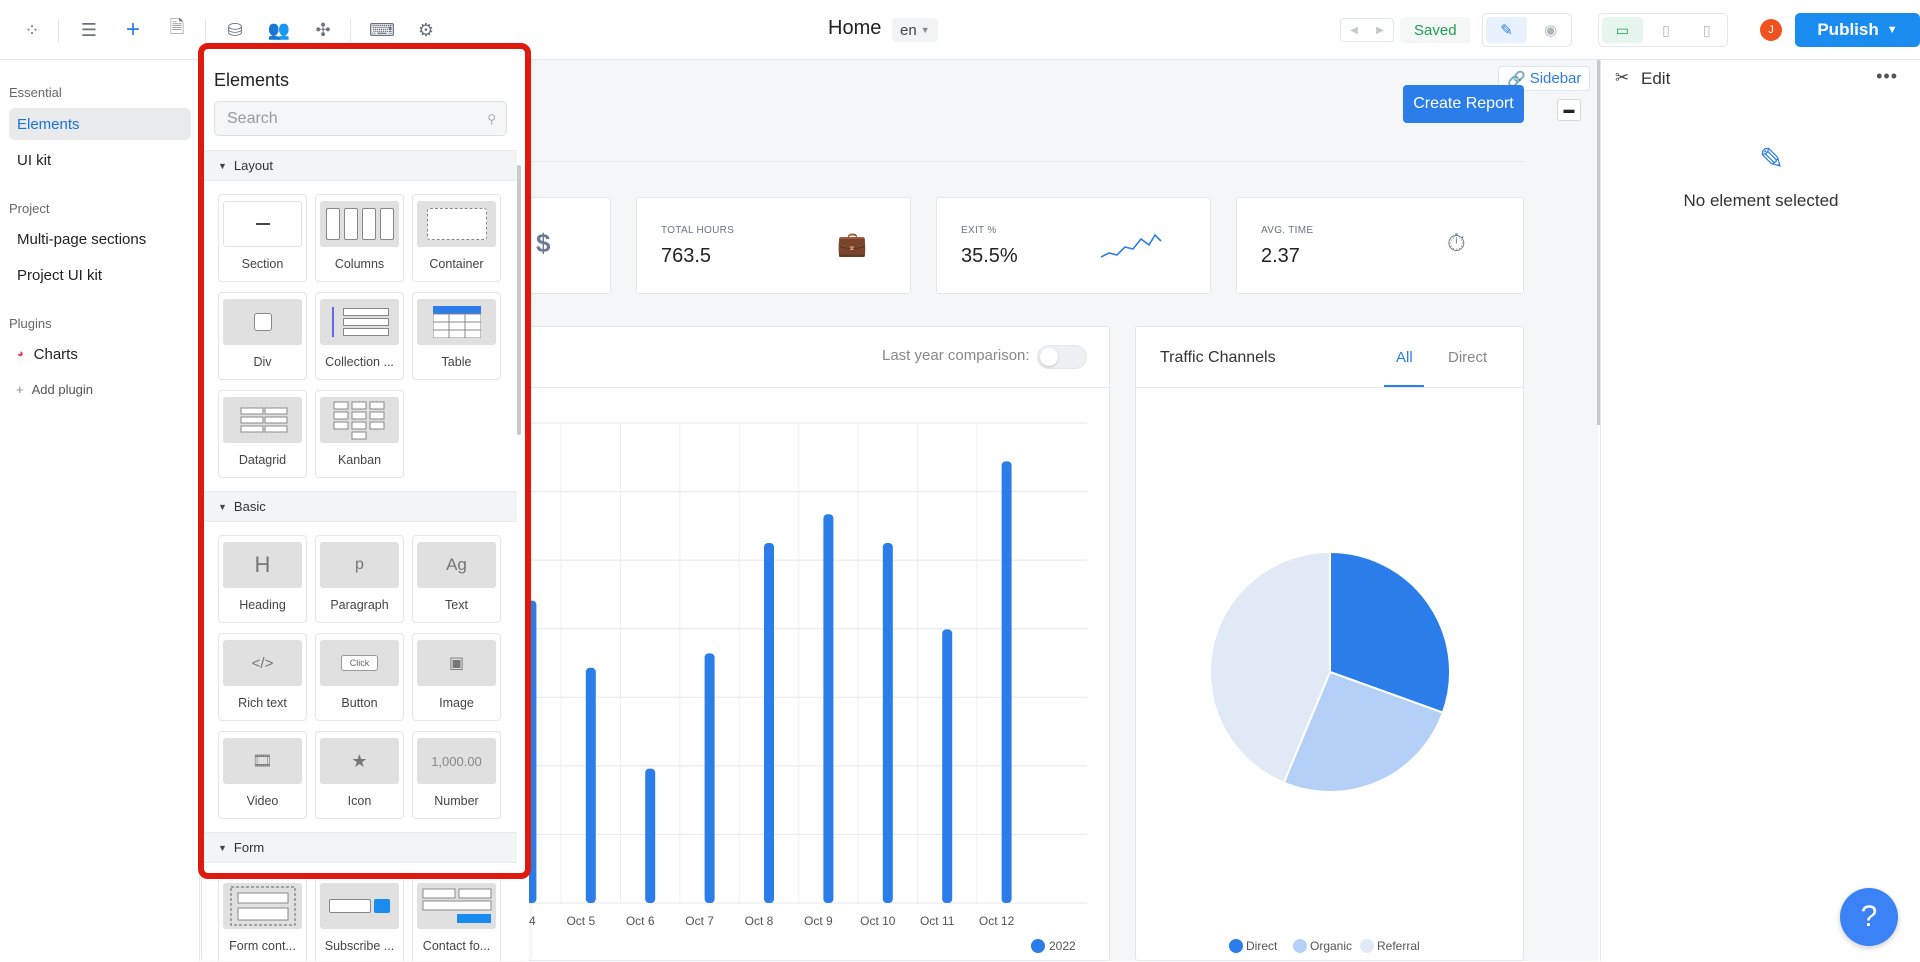 The height and width of the screenshot is (962, 1920). Describe the element at coordinates (359, 565) in the screenshot. I see `paragraph-preview-icon: p` at that location.